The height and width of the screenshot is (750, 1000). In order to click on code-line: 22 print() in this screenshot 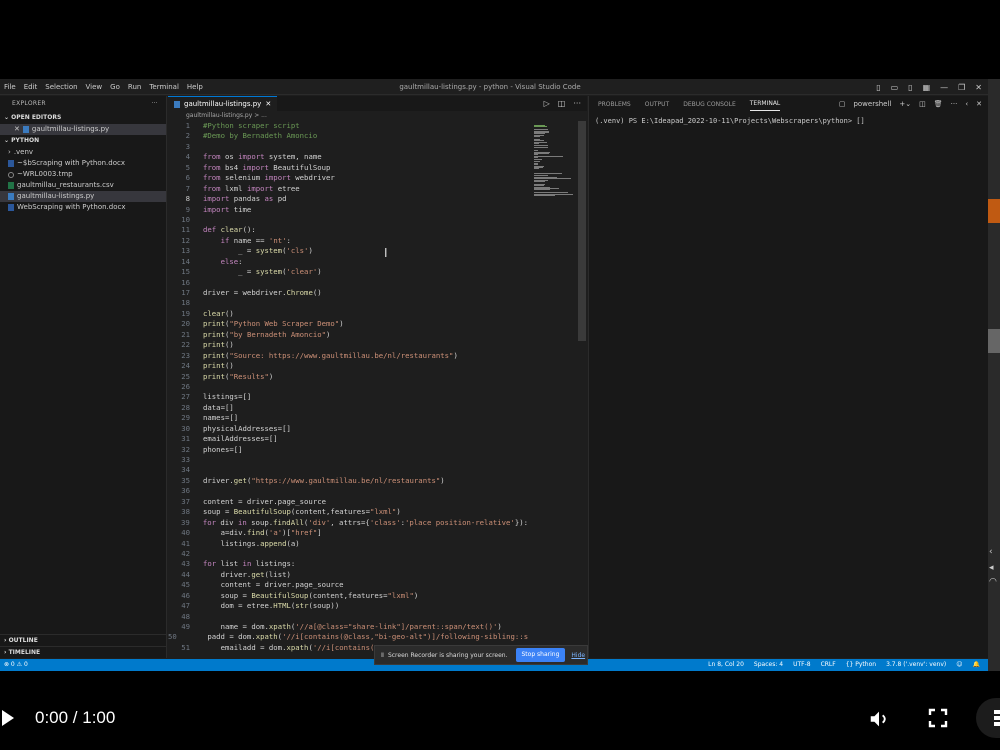, I will do `click(348, 345)`.